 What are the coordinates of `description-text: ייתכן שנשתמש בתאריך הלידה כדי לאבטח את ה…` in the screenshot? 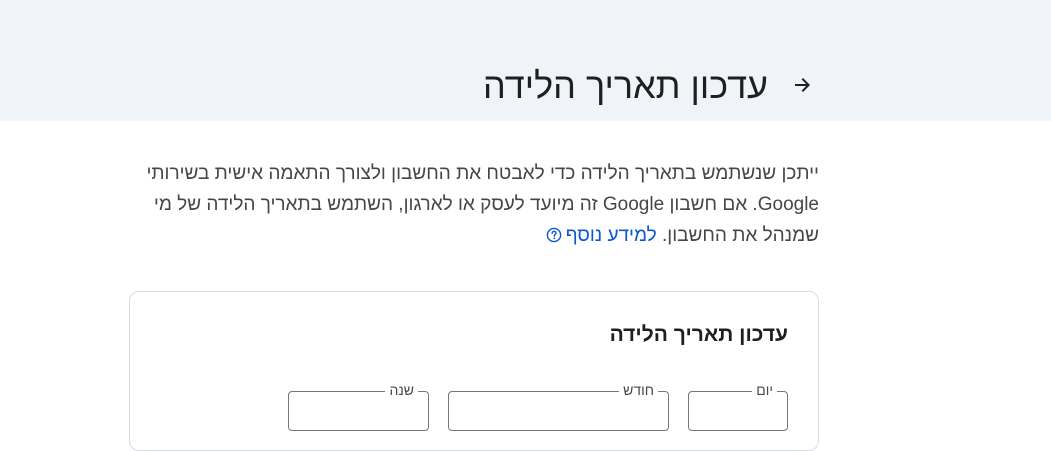 It's located at (482, 204).